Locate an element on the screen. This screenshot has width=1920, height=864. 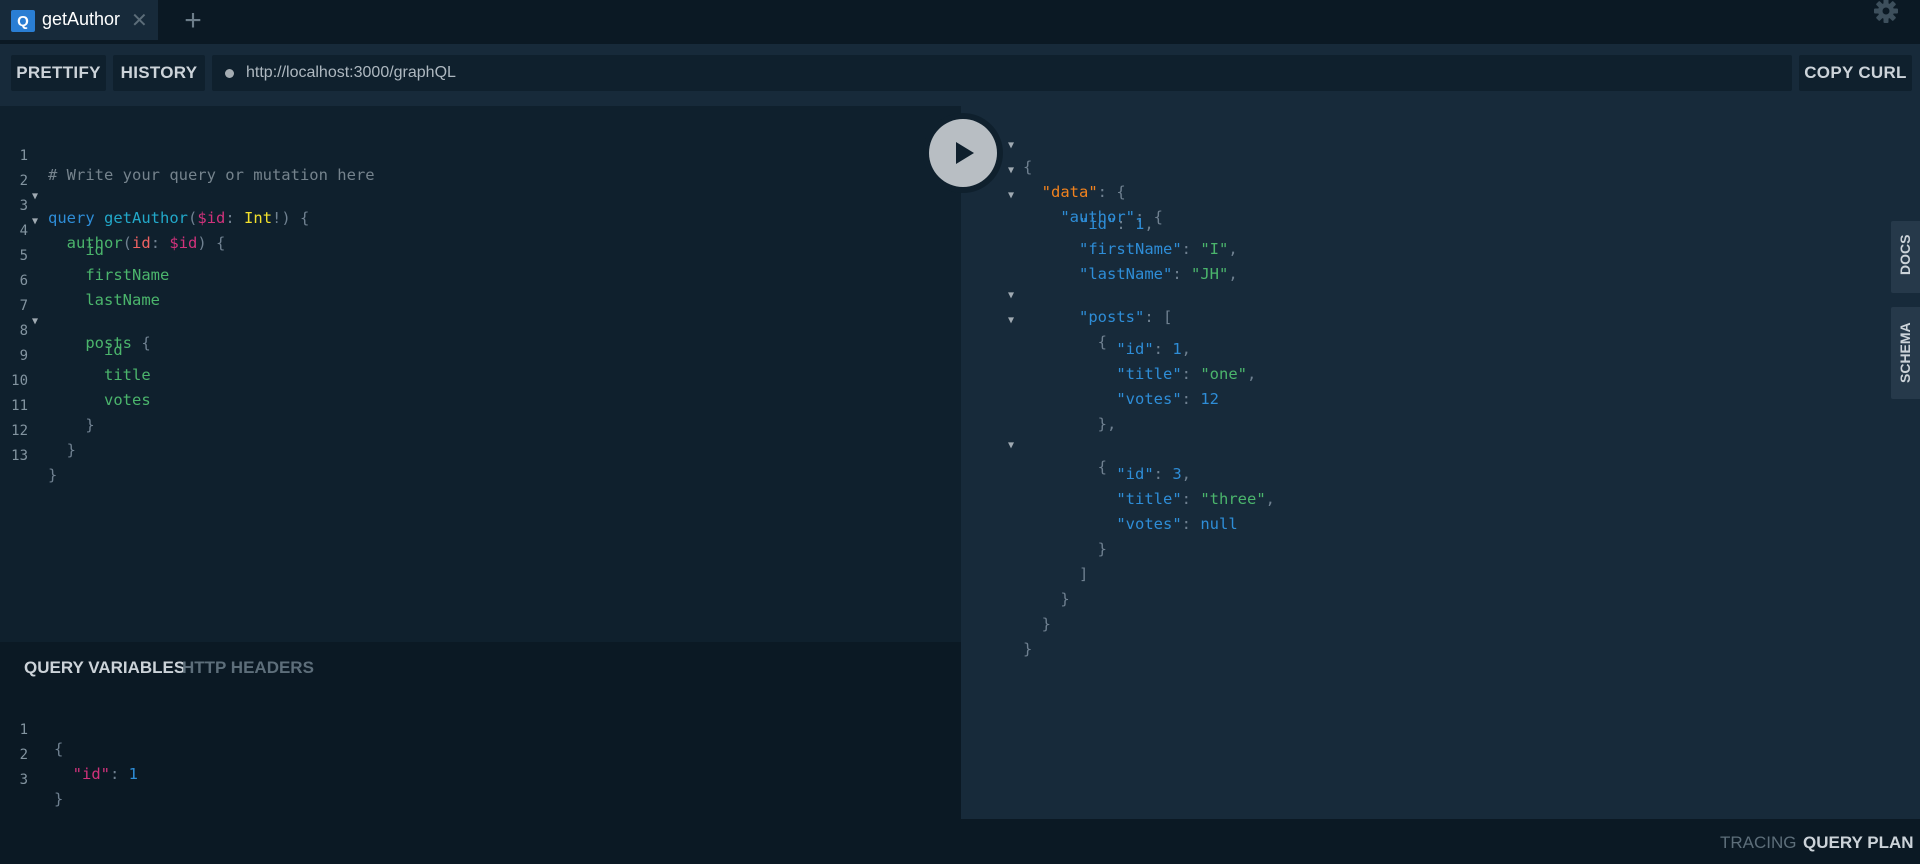
result-line: "votes": 12 is located at coordinates (1167, 399).